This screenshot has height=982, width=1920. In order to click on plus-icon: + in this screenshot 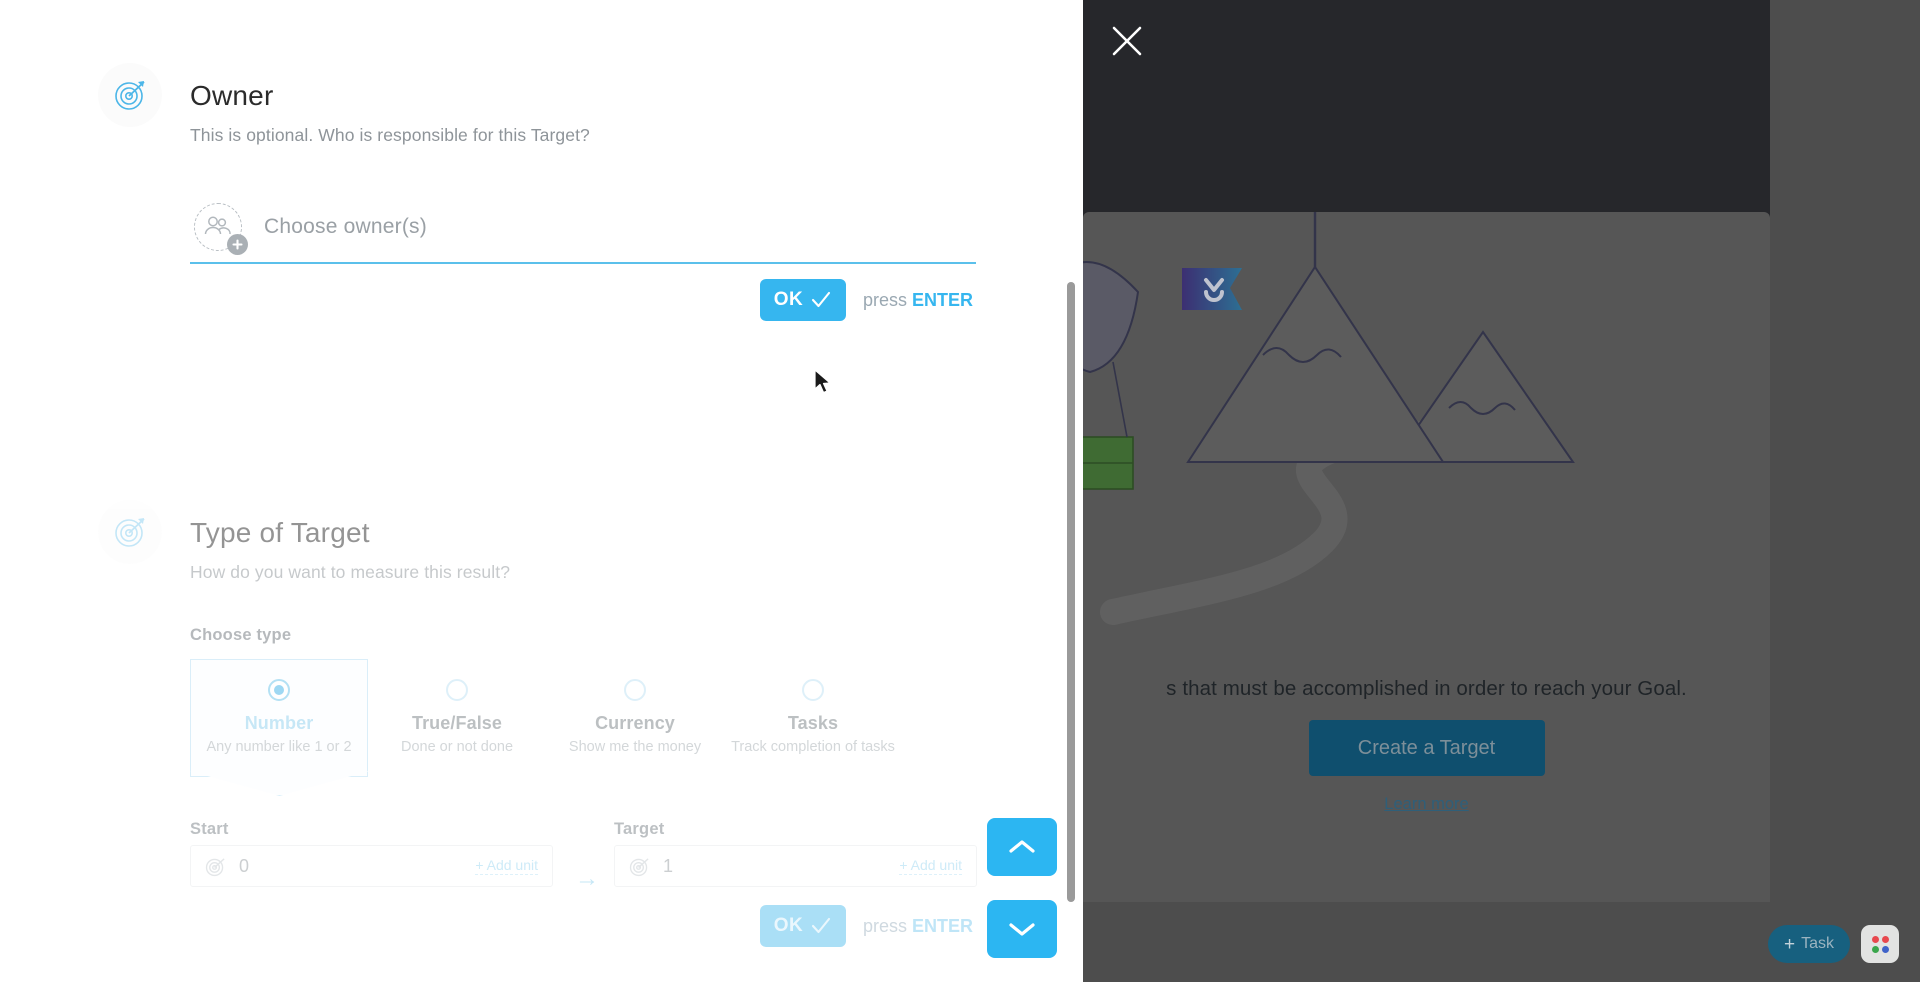, I will do `click(1789, 944)`.